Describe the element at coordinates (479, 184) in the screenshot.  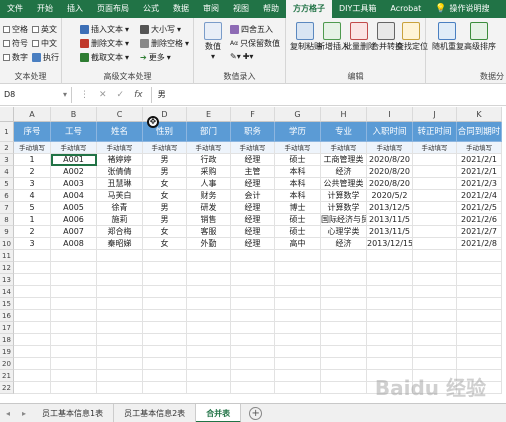
I see `table-cell: 2021/2/3` at that location.